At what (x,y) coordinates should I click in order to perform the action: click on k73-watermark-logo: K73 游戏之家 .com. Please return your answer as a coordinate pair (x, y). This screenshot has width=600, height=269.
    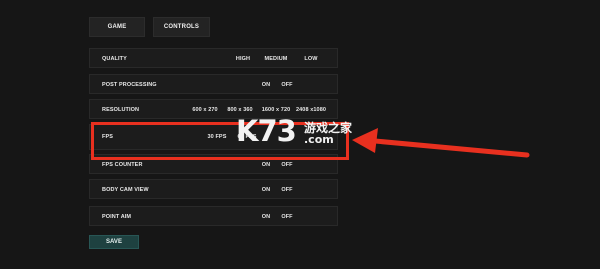
    Looking at the image, I should click on (303, 134).